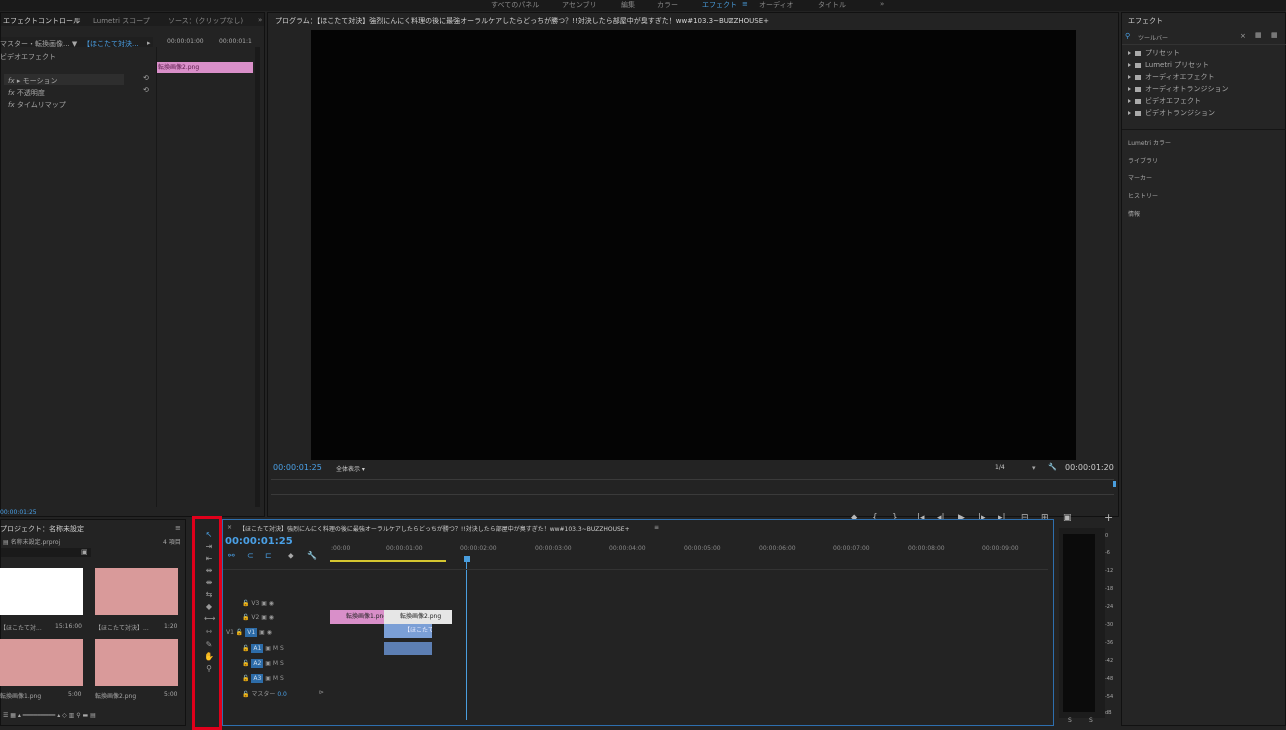 This screenshot has width=1286, height=730. I want to click on selection-tool-icon: ↖, so click(209, 534).